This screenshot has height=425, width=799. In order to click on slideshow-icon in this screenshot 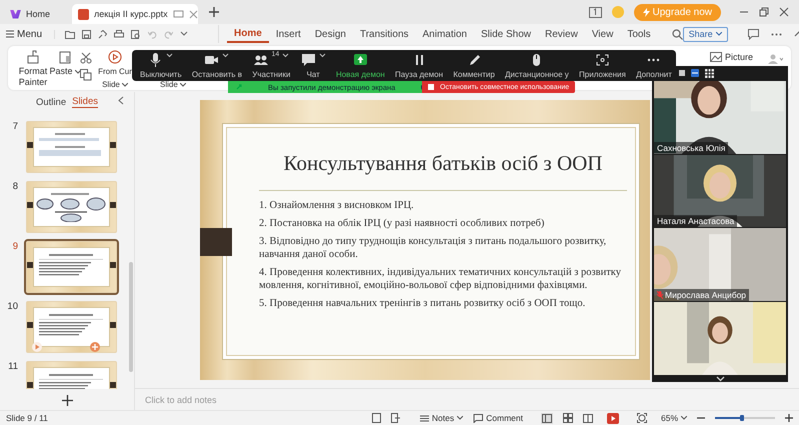, I will do `click(612, 418)`.